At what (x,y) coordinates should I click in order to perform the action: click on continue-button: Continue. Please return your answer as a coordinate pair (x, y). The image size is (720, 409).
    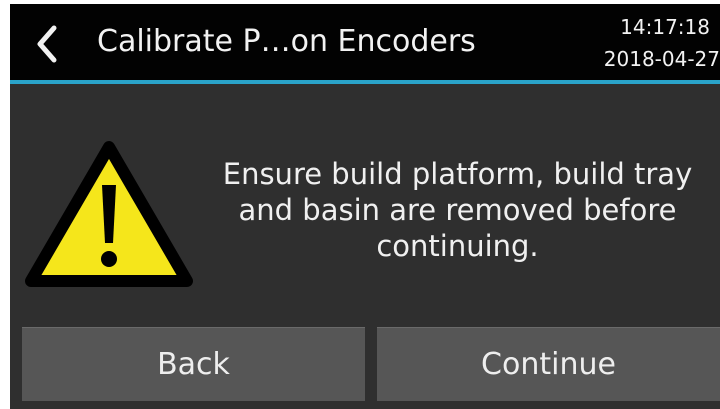
    Looking at the image, I should click on (548, 364).